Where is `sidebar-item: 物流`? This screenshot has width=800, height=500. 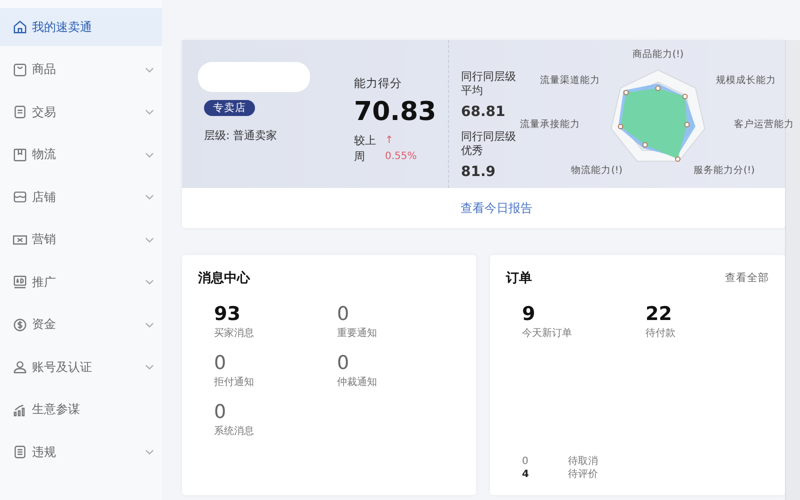 sidebar-item: 物流 is located at coordinates (81, 155).